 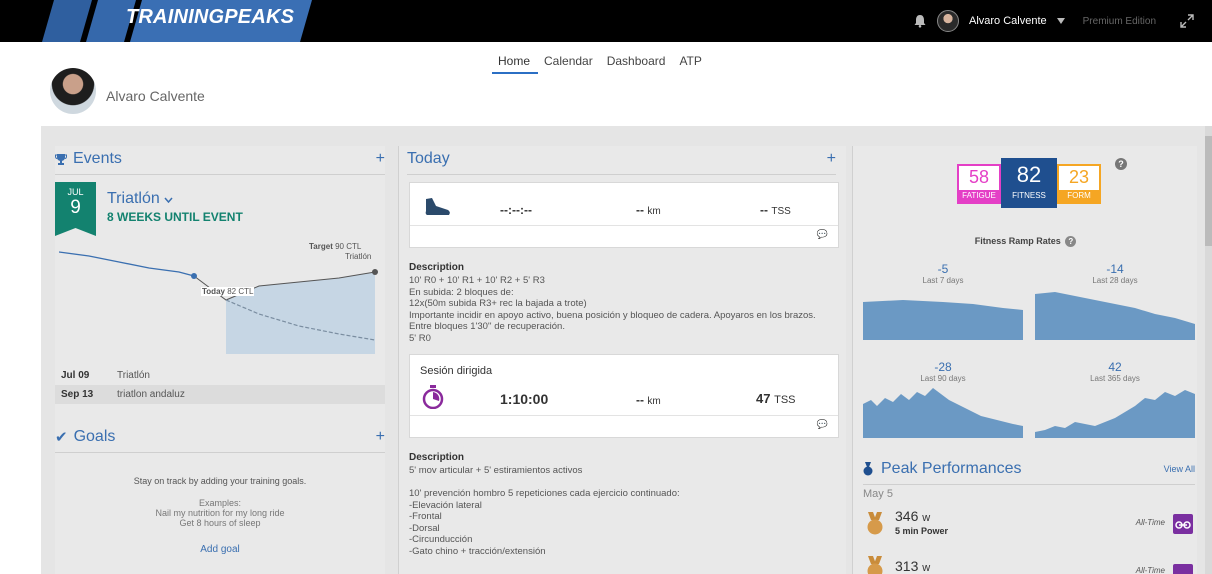 What do you see at coordinates (75, 375) in the screenshot?
I see `event-date: Jul 09` at bounding box center [75, 375].